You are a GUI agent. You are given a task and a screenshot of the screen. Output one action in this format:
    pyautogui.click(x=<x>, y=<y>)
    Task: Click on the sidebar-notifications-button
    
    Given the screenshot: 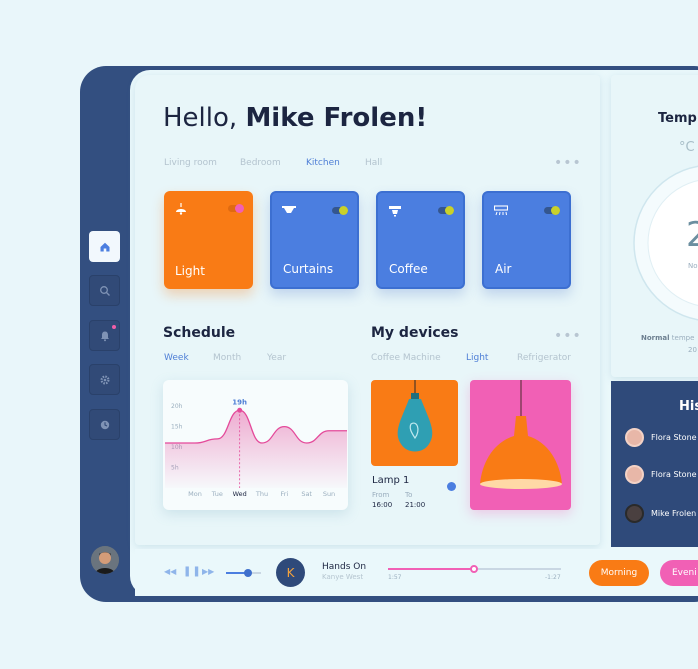 What is the action you would take?
    pyautogui.click(x=104, y=335)
    